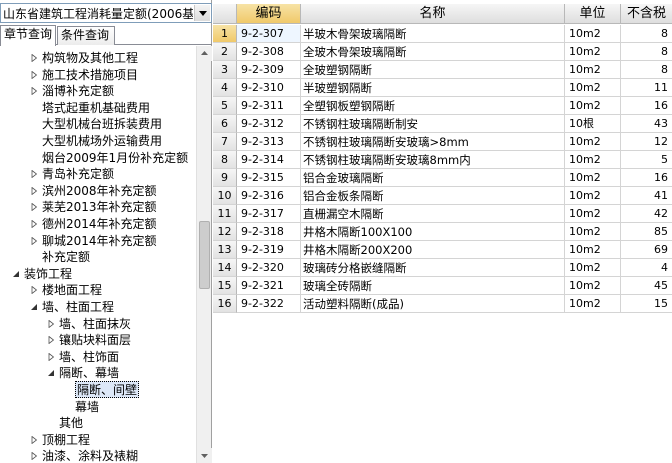  Describe the element at coordinates (269, 160) in the screenshot. I see `cell-code: 9-2-314` at that location.